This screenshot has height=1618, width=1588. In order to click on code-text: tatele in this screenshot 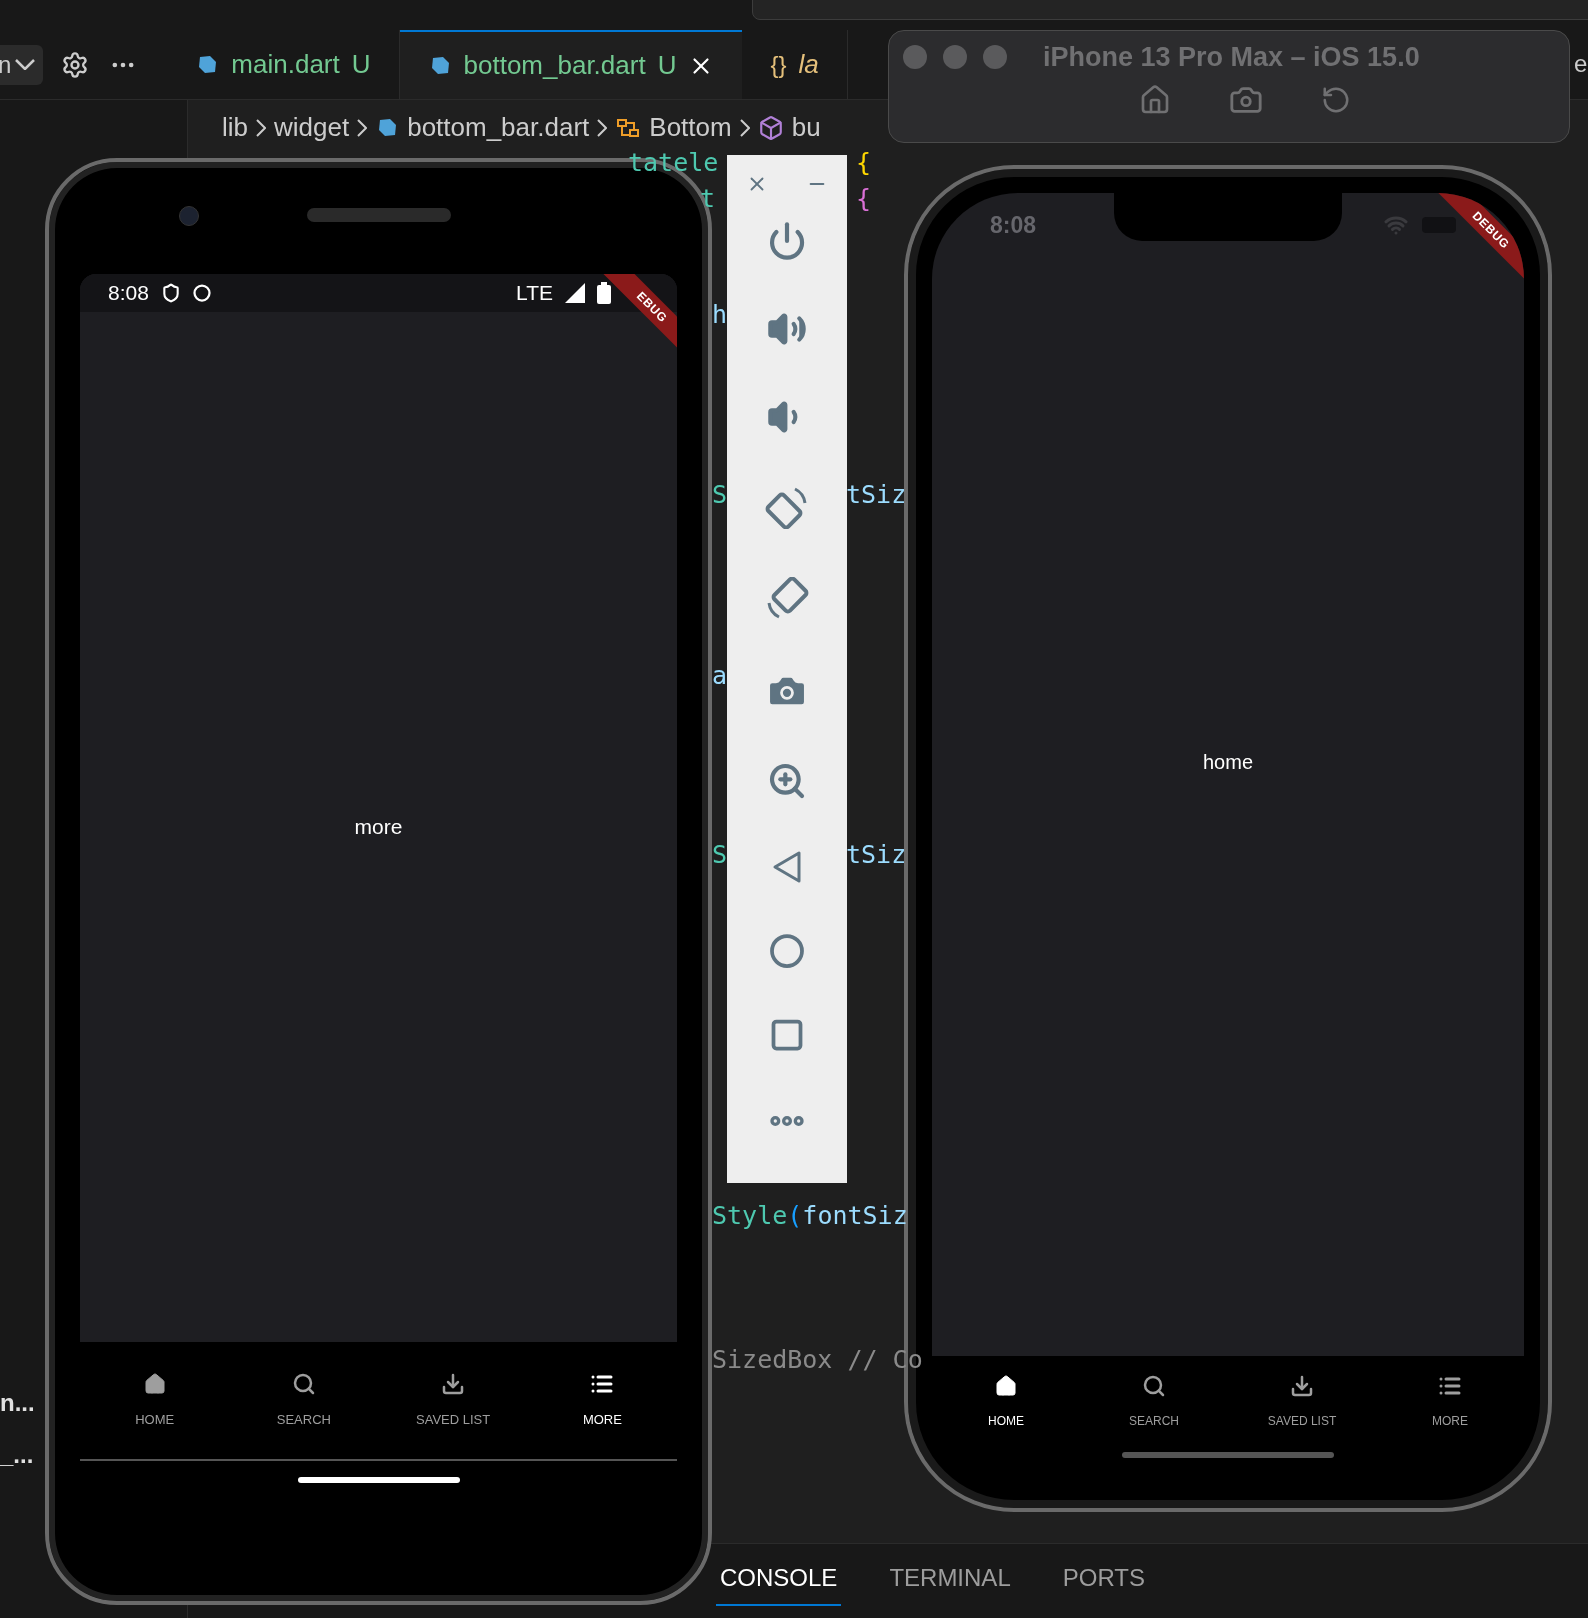, I will do `click(673, 163)`.